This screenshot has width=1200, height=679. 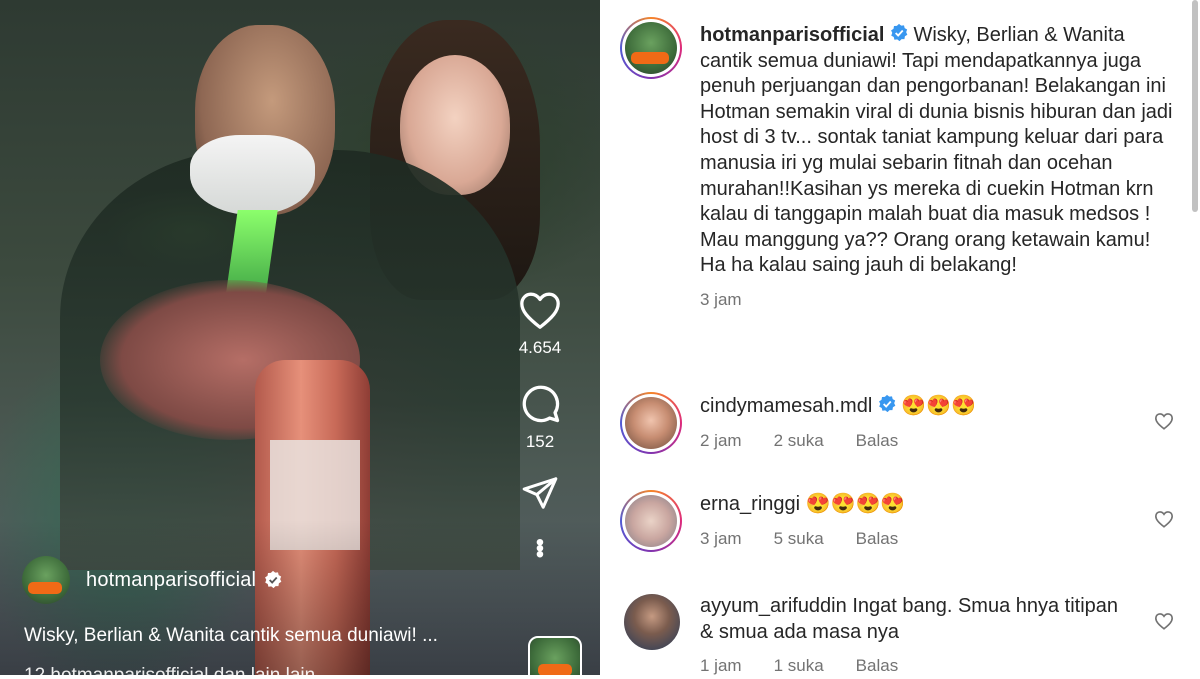 I want to click on comment-username: cindymamesah.mdl, so click(x=786, y=406).